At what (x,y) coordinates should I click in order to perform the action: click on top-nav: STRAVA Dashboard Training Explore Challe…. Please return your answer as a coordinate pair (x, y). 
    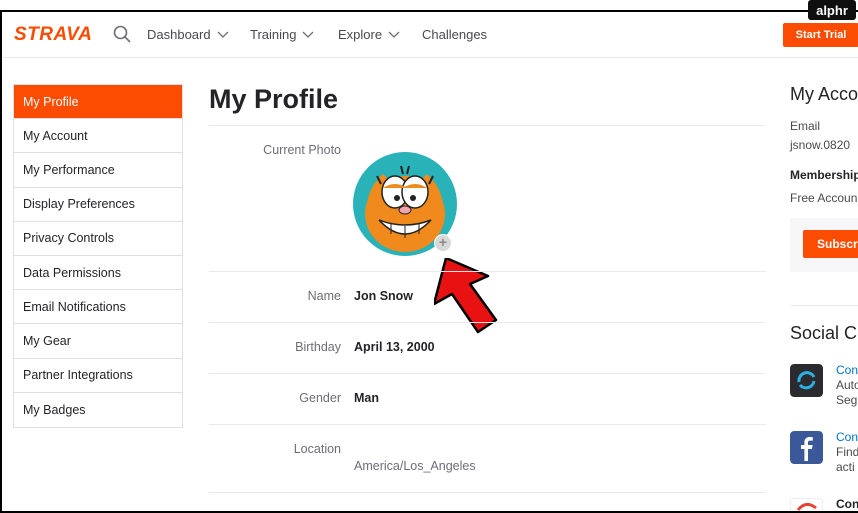
    Looking at the image, I should click on (430, 35).